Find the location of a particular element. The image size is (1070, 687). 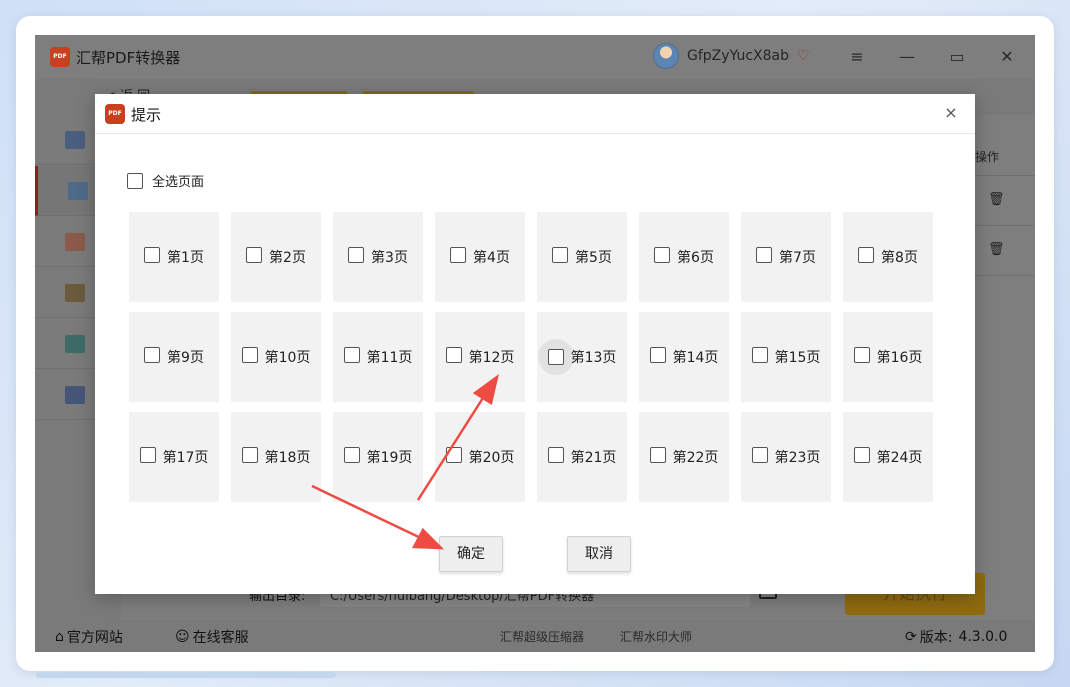

website-link: ⌂ 官方网站 is located at coordinates (89, 637).